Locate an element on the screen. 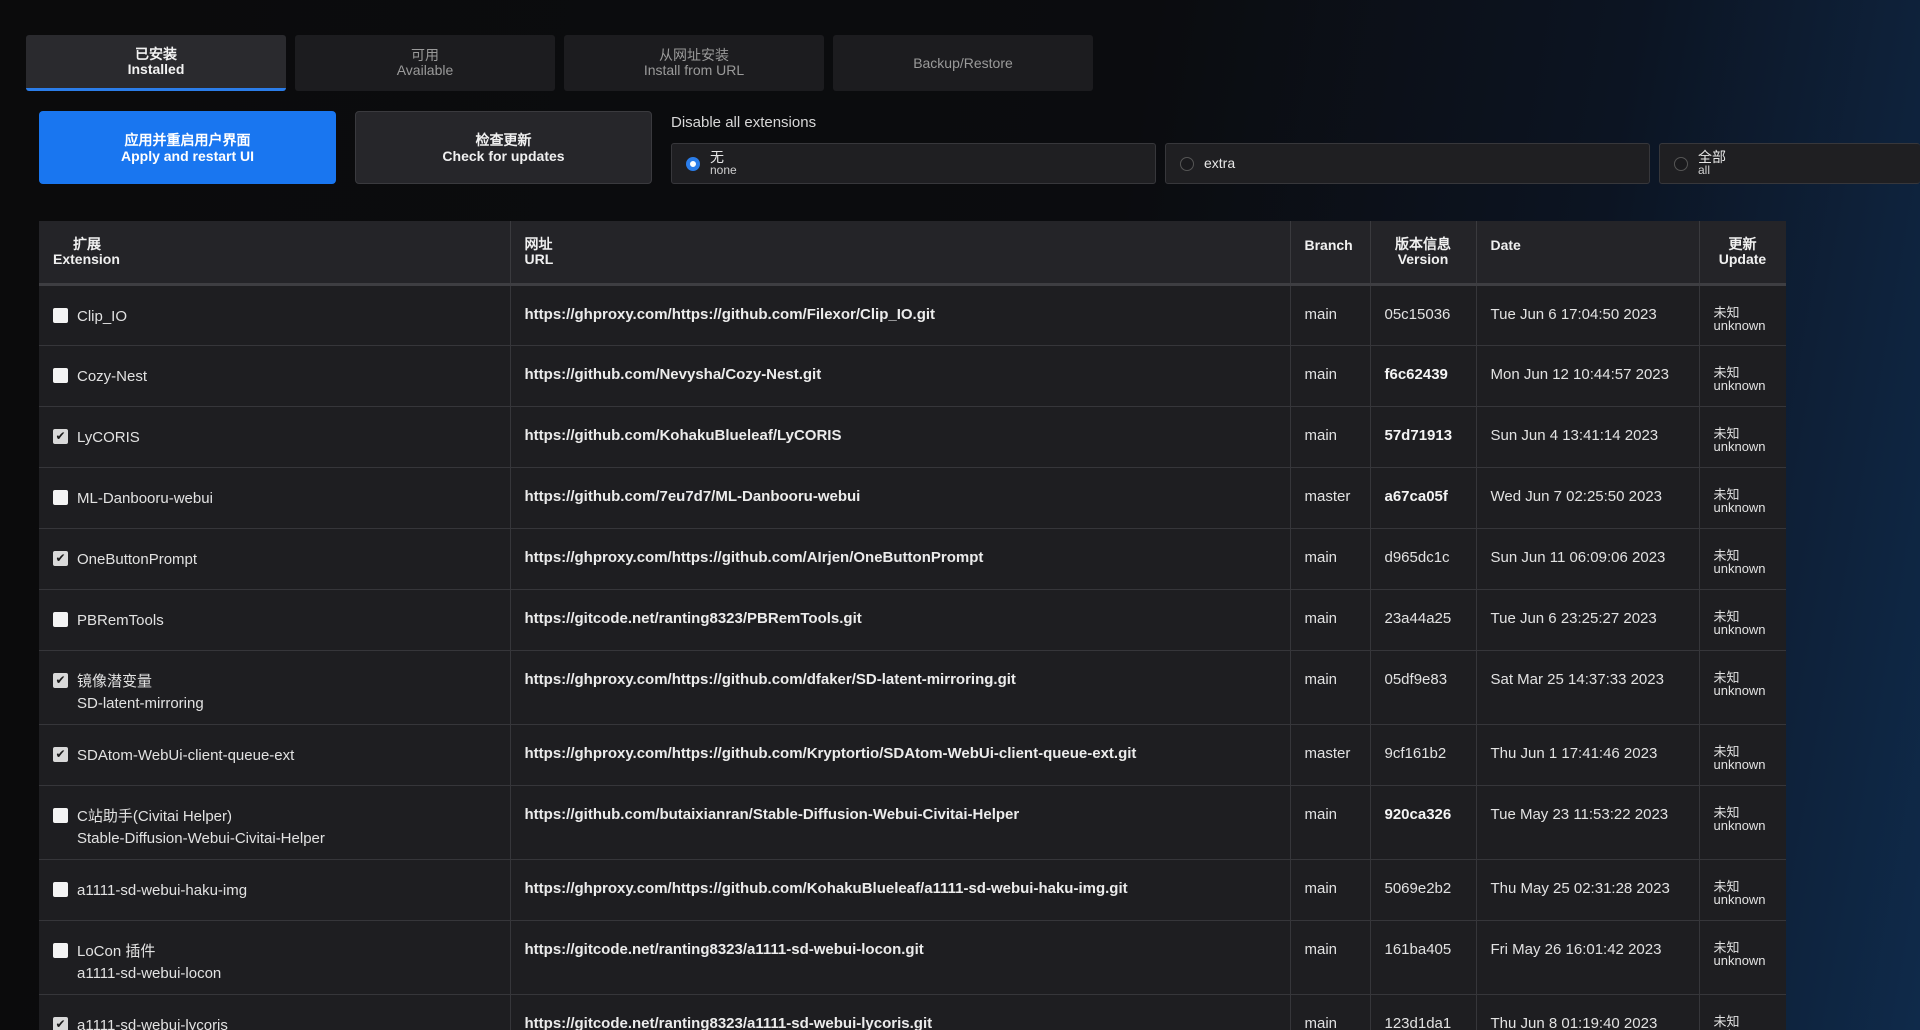 This screenshot has height=1030, width=1920. extension-date: Thu May 25 02:31:28 2023 is located at coordinates (1588, 890).